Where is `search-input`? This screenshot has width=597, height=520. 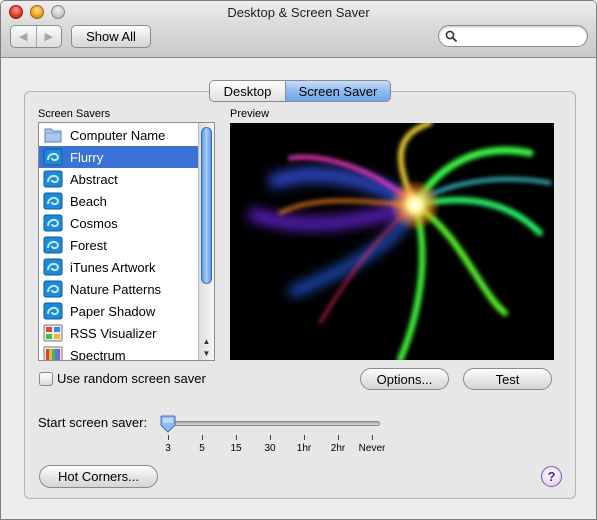
search-input is located at coordinates (521, 36).